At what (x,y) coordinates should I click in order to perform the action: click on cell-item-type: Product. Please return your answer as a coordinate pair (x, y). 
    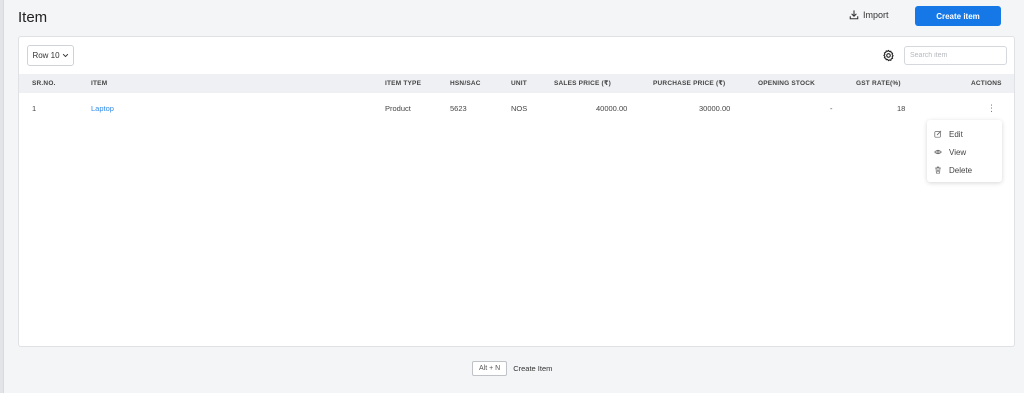
    Looking at the image, I should click on (398, 108).